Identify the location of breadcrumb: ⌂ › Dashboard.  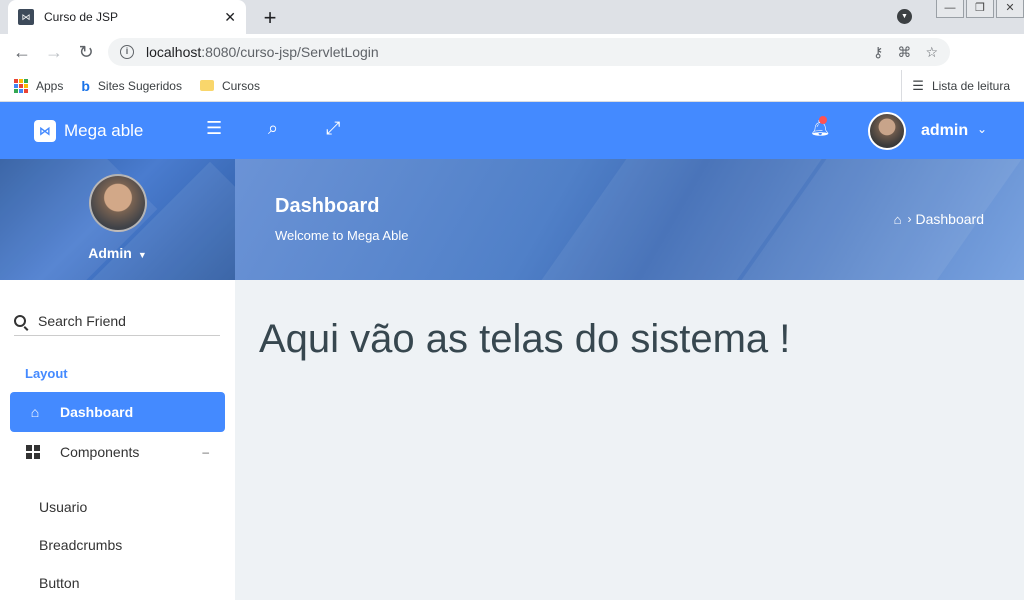
(939, 219).